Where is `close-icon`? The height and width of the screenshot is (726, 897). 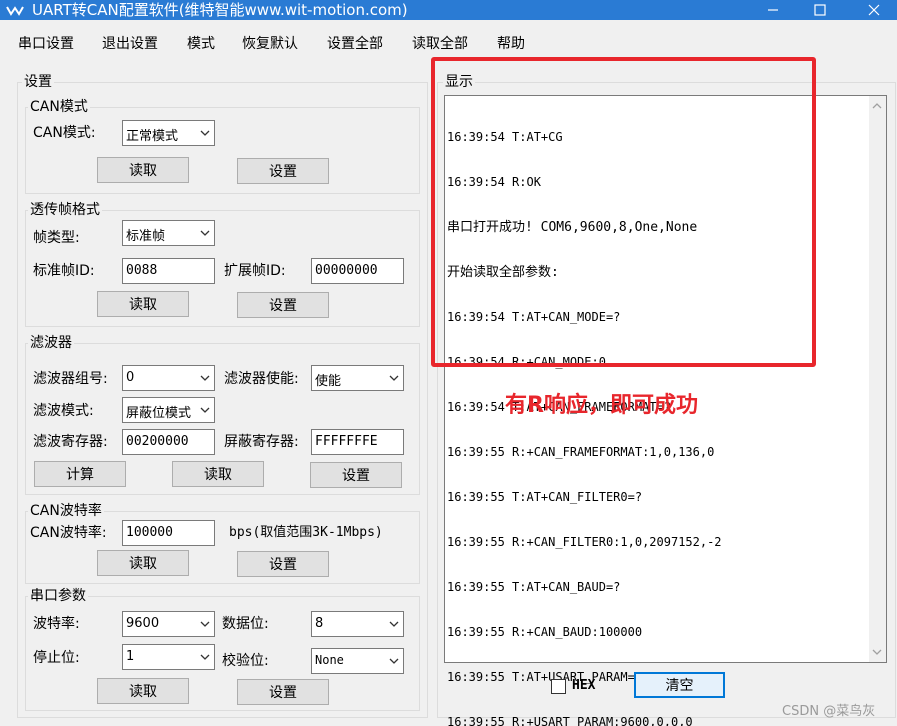
close-icon is located at coordinates (874, 10).